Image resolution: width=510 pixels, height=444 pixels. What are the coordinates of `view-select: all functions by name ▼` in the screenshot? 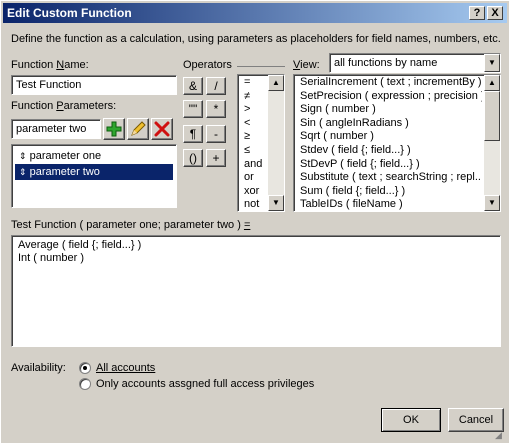 It's located at (415, 63).